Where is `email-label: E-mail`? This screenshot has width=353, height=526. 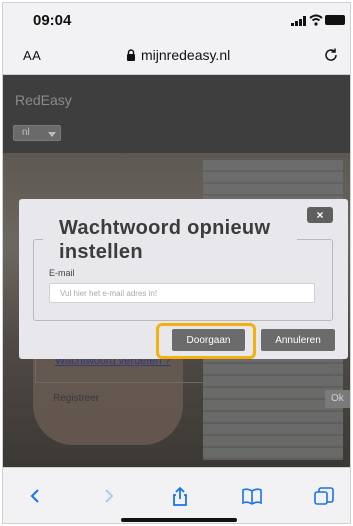 email-label: E-mail is located at coordinates (62, 273).